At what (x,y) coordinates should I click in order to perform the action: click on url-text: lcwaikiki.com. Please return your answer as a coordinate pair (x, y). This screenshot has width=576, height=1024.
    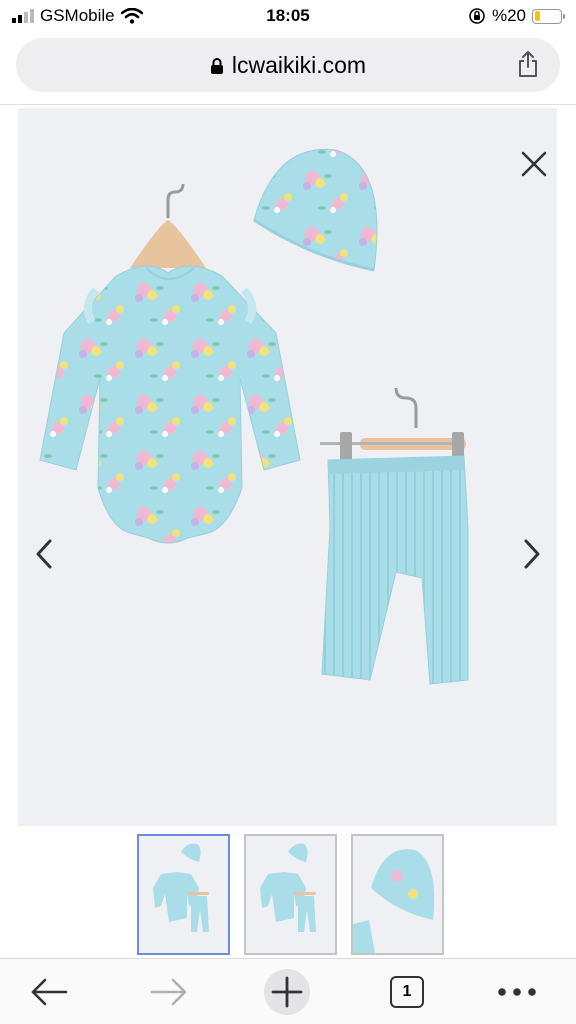
    Looking at the image, I should click on (299, 65).